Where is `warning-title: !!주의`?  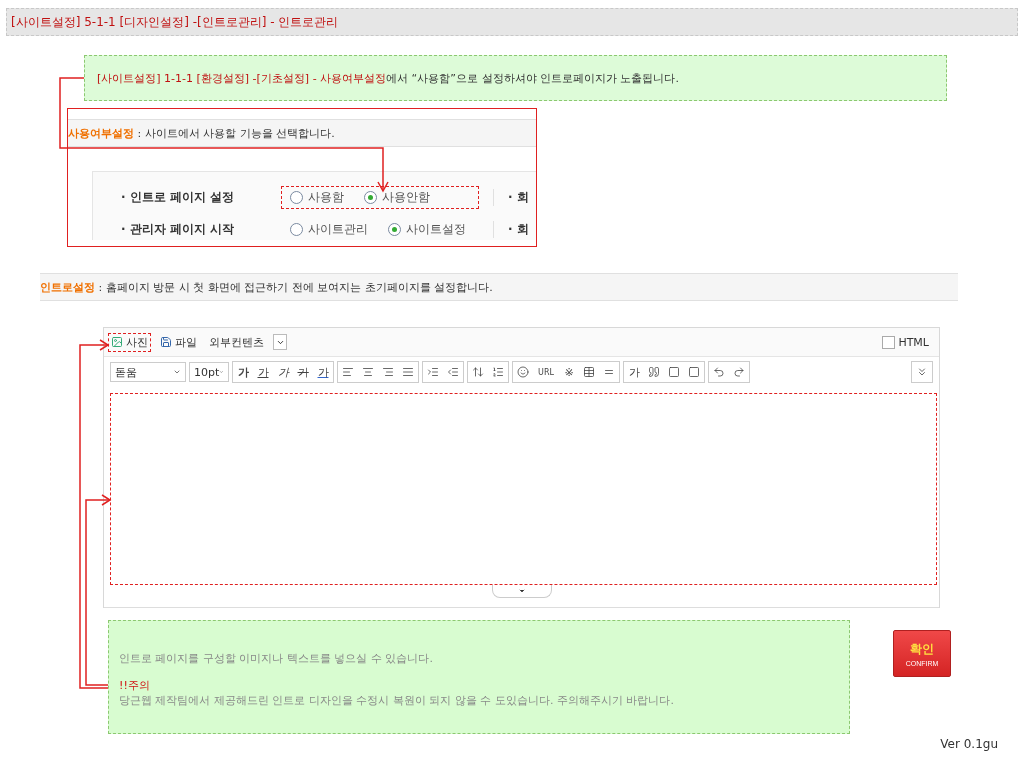 warning-title: !!주의 is located at coordinates (135, 685).